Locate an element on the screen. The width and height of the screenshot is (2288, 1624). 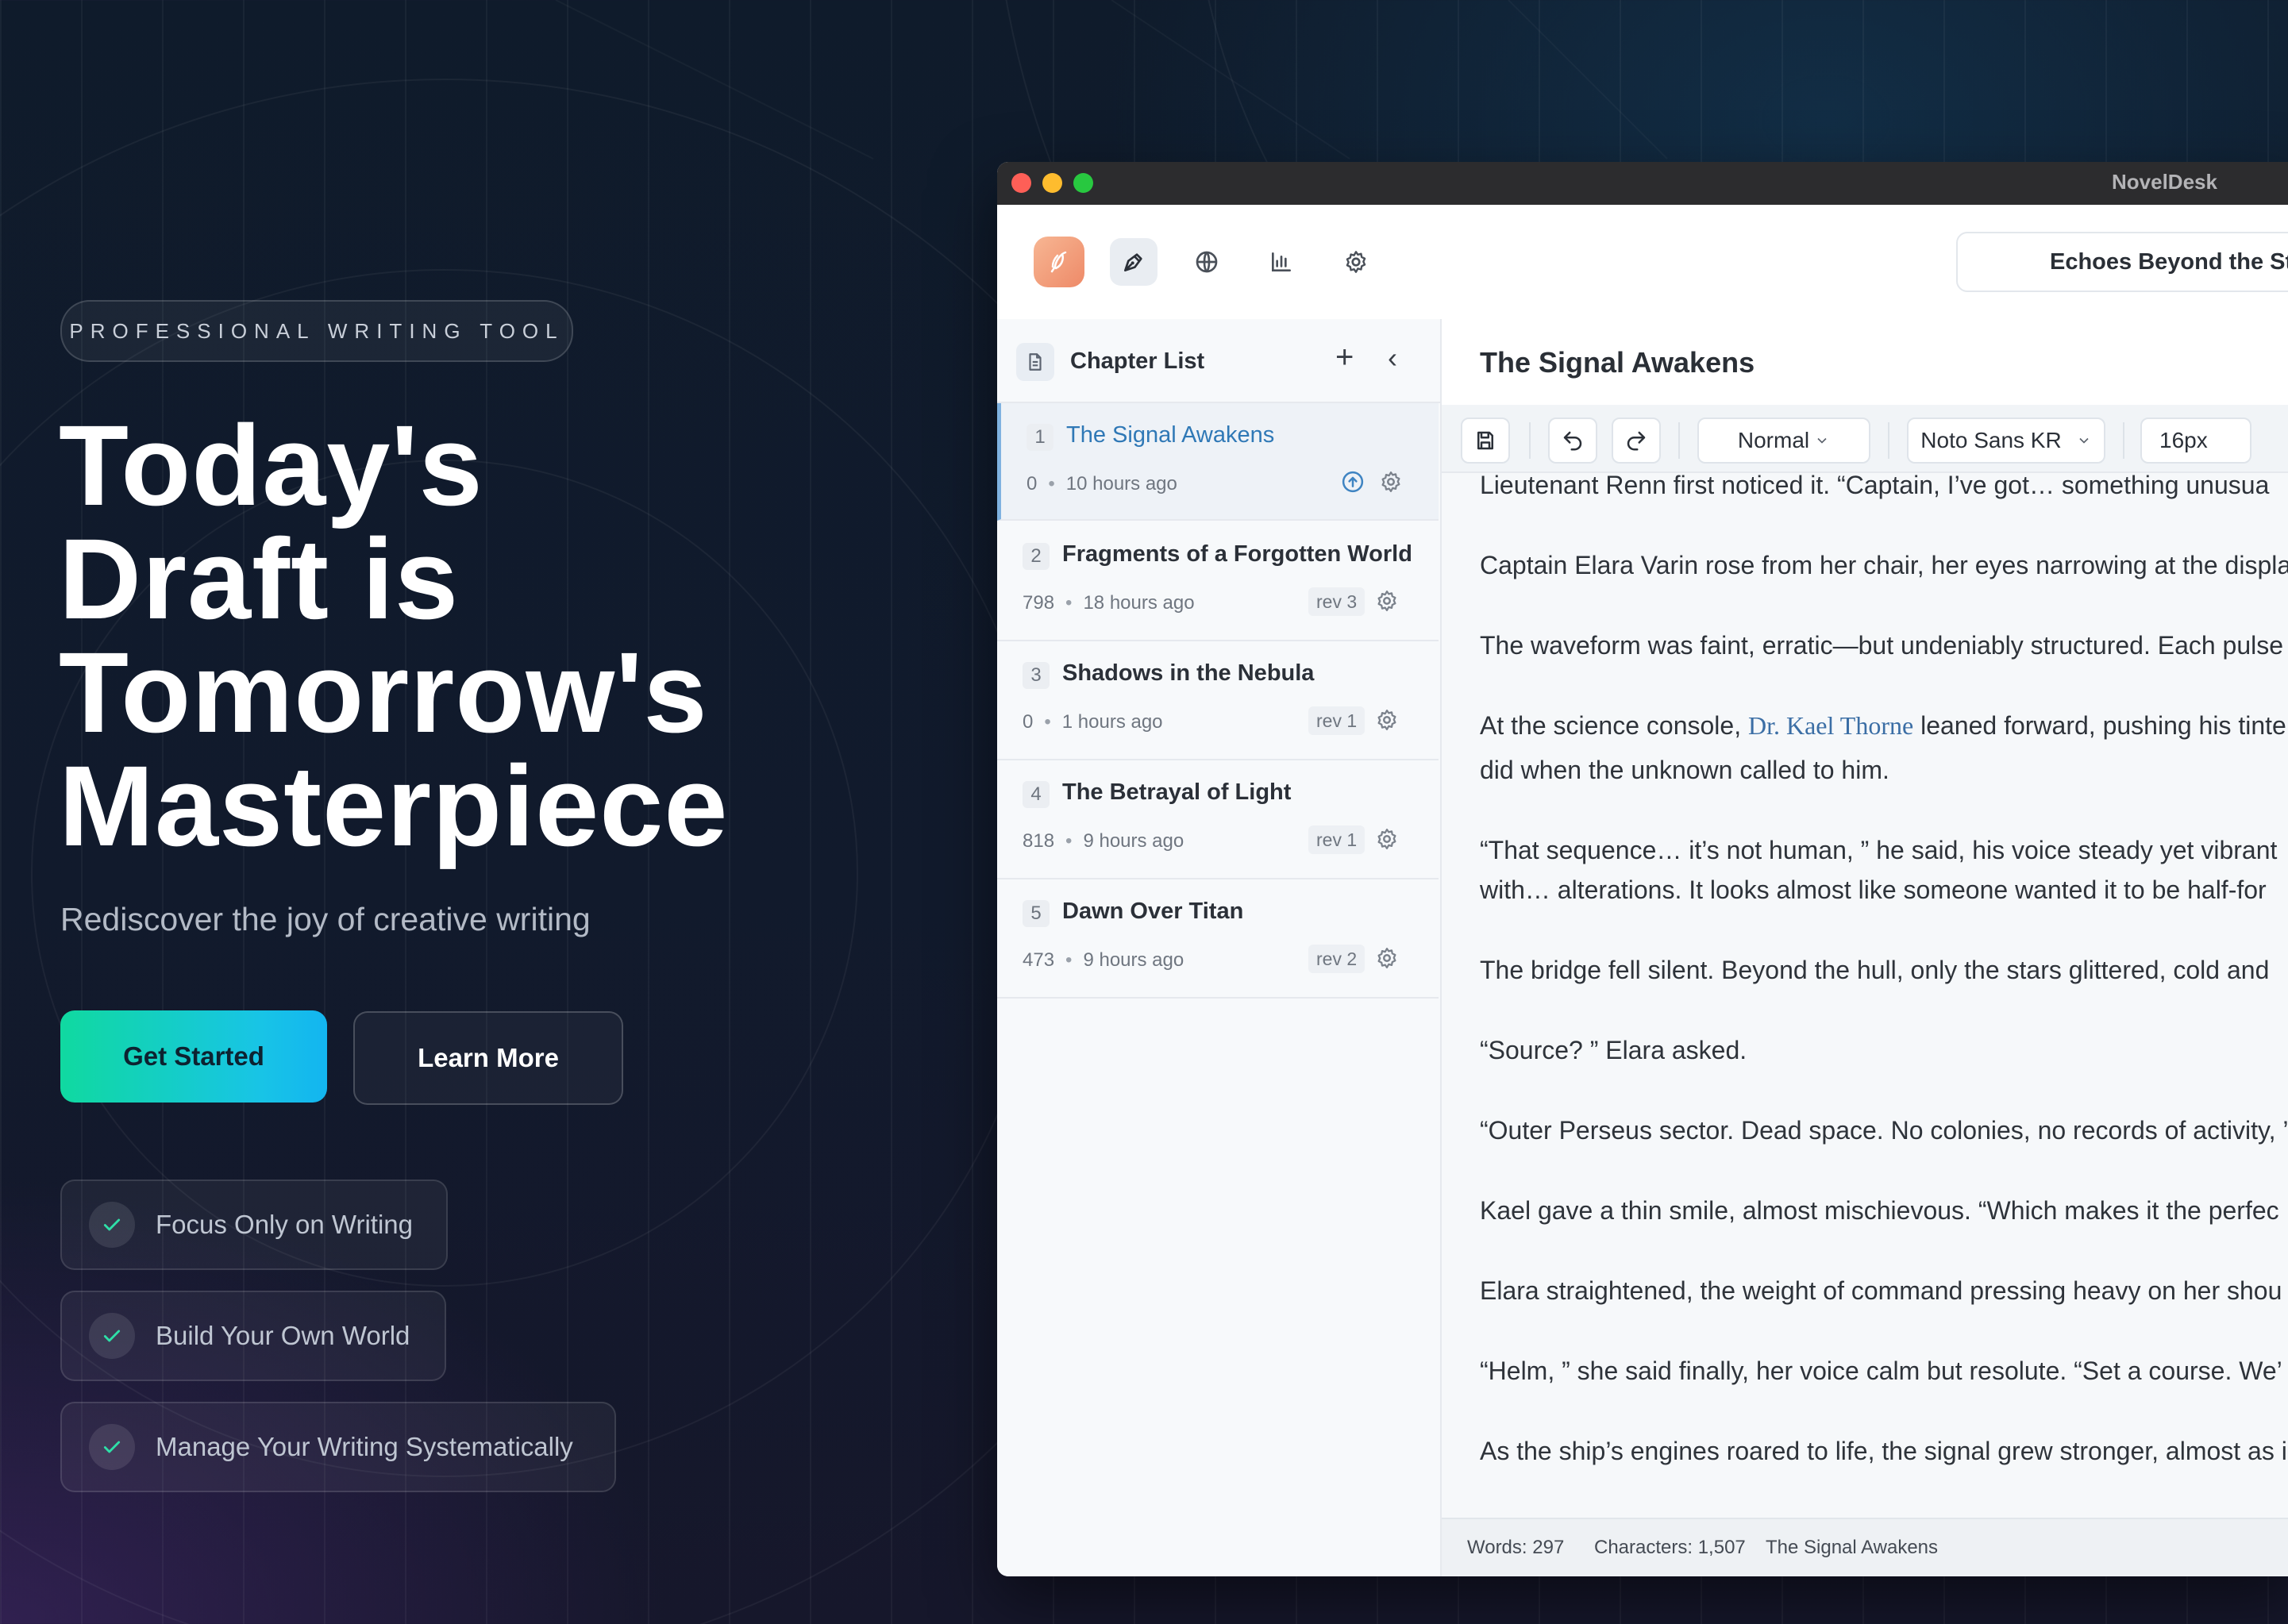
feather-logo-icon is located at coordinates (1058, 262).